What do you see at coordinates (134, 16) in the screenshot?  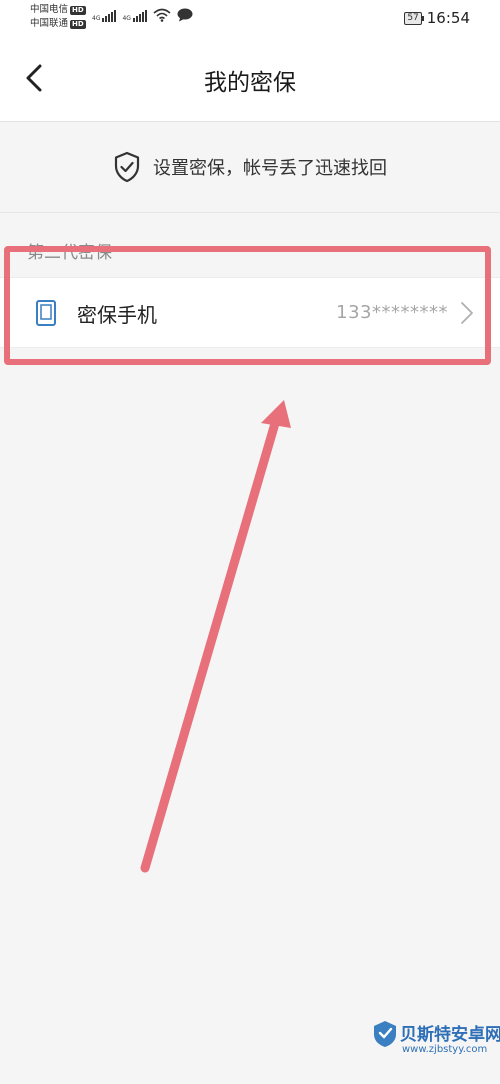 I see `signal-2-icon: 4G` at bounding box center [134, 16].